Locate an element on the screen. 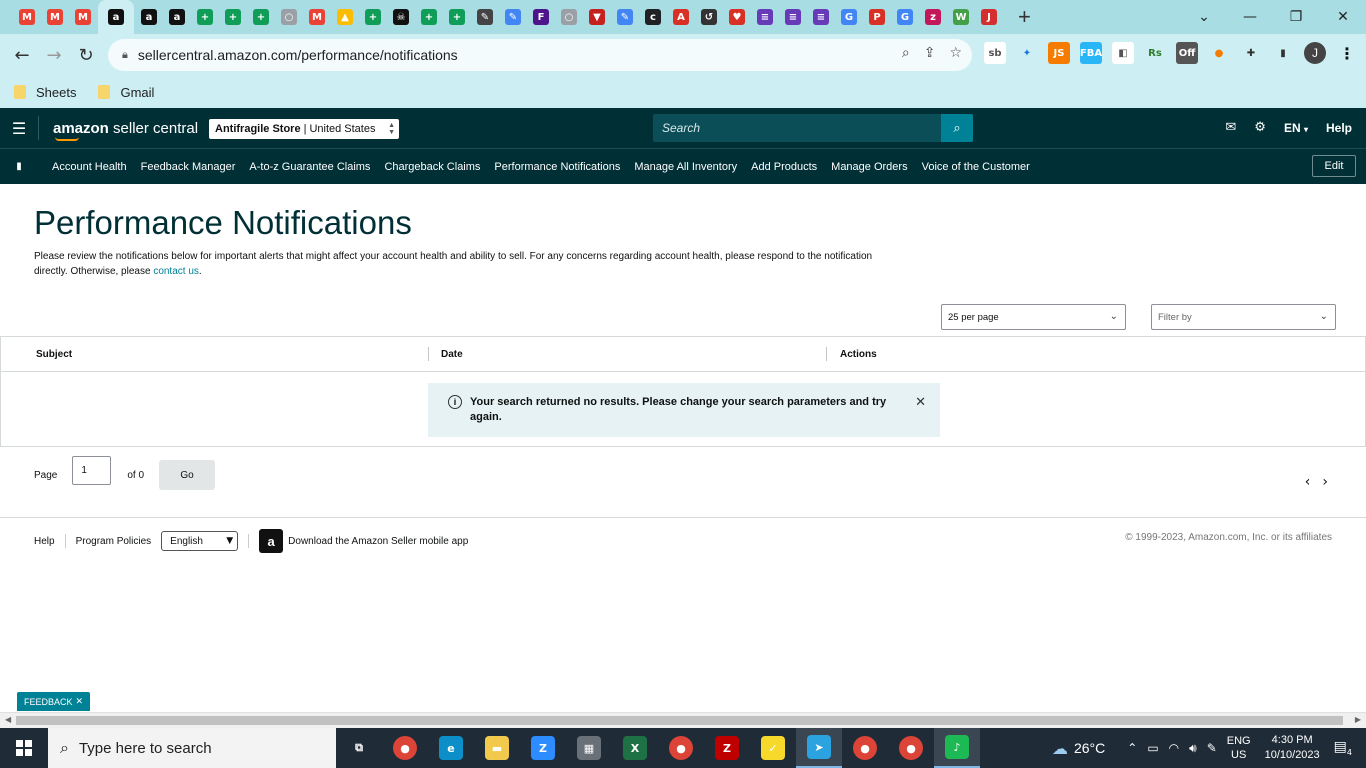 This screenshot has height=768, width=1366. nav-feedback-manager: Feedback Manager is located at coordinates (188, 167).